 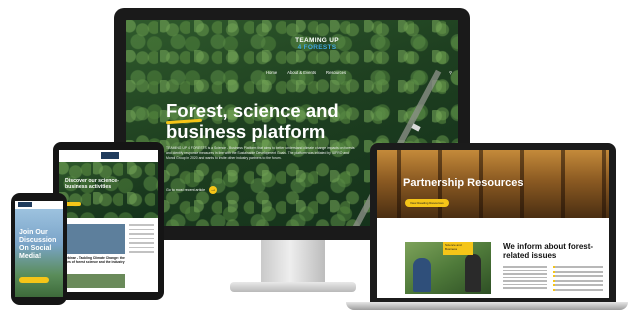 What do you see at coordinates (293, 287) in the screenshot?
I see `monitor-stand-base` at bounding box center [293, 287].